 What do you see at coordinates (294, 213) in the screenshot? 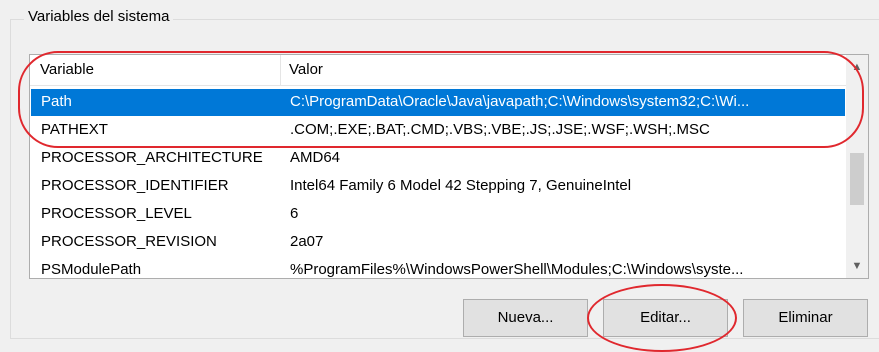
I see `value-cell: 6` at bounding box center [294, 213].